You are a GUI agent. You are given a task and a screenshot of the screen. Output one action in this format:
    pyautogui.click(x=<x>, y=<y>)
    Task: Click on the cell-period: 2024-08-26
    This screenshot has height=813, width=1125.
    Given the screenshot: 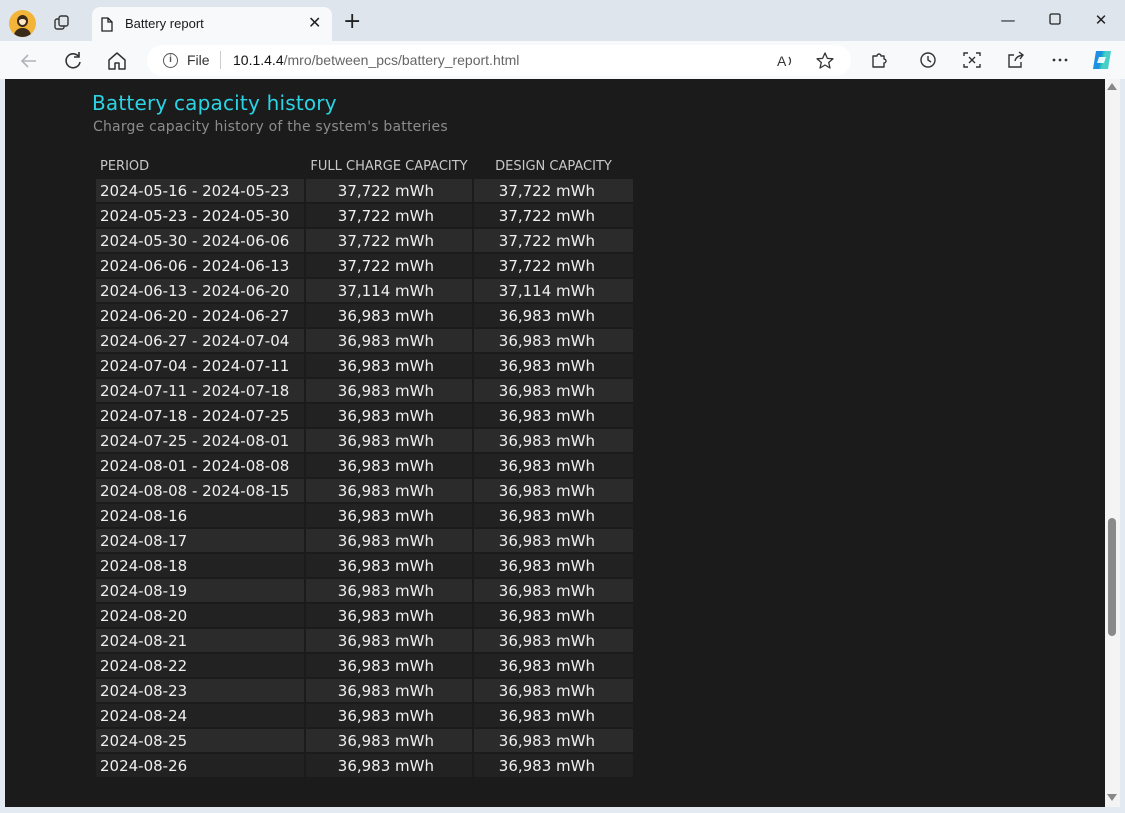 What is the action you would take?
    pyautogui.click(x=200, y=765)
    